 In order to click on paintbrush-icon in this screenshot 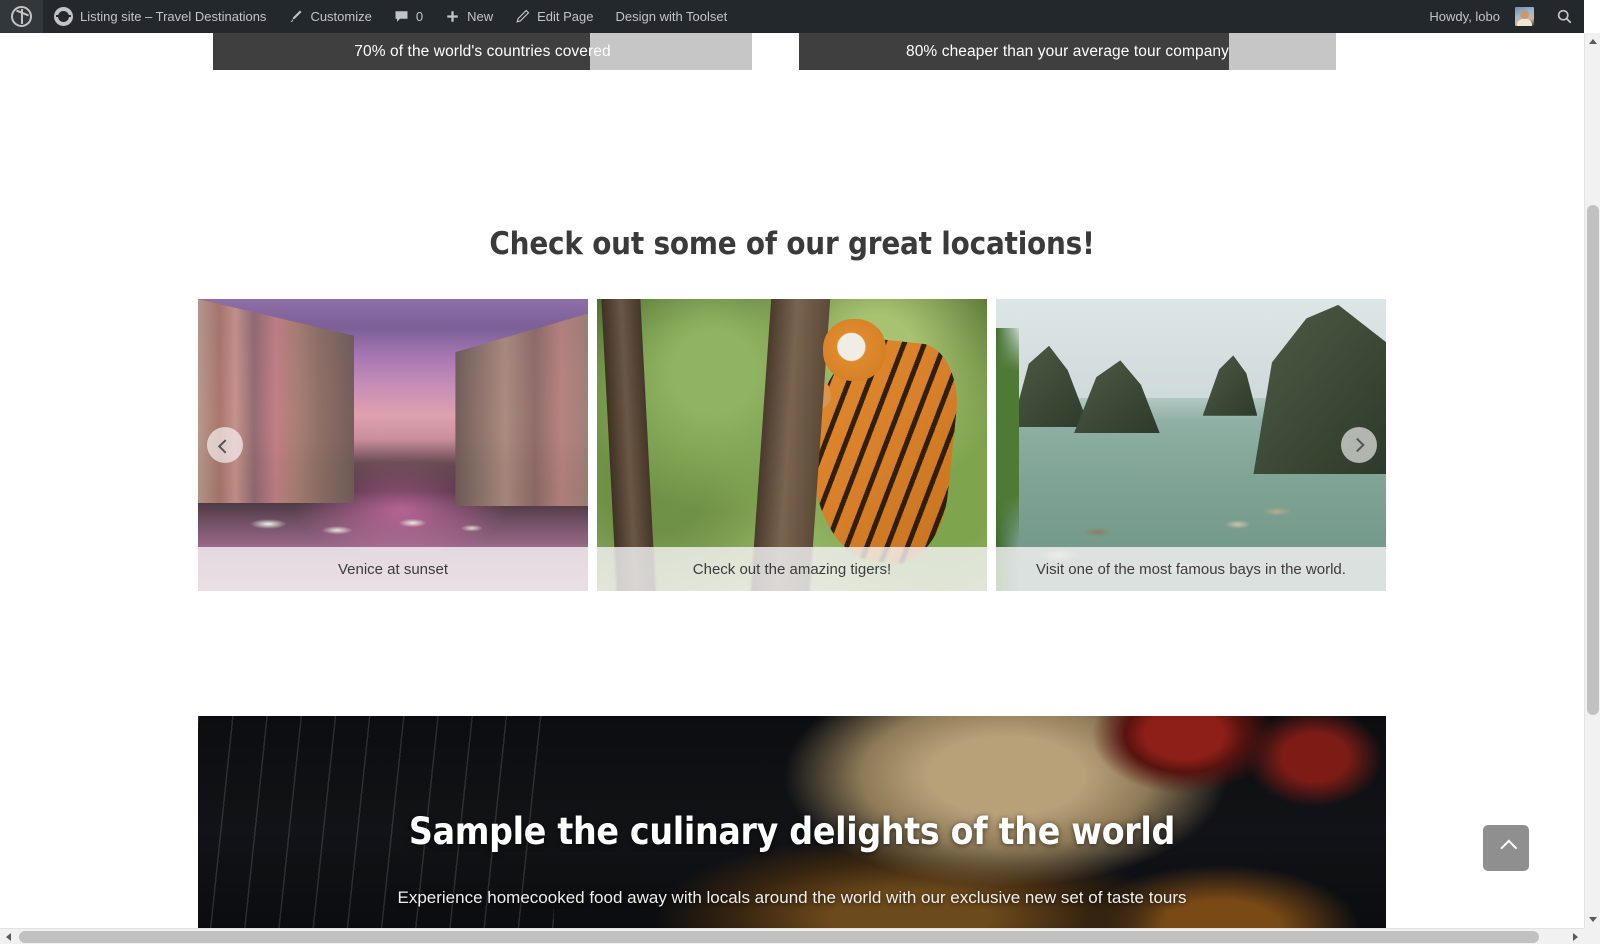, I will do `click(295, 16)`.